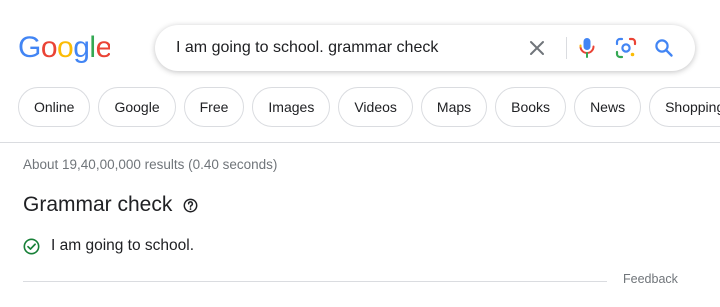 This screenshot has width=720, height=307. What do you see at coordinates (31, 246) in the screenshot?
I see `check-circle-icon` at bounding box center [31, 246].